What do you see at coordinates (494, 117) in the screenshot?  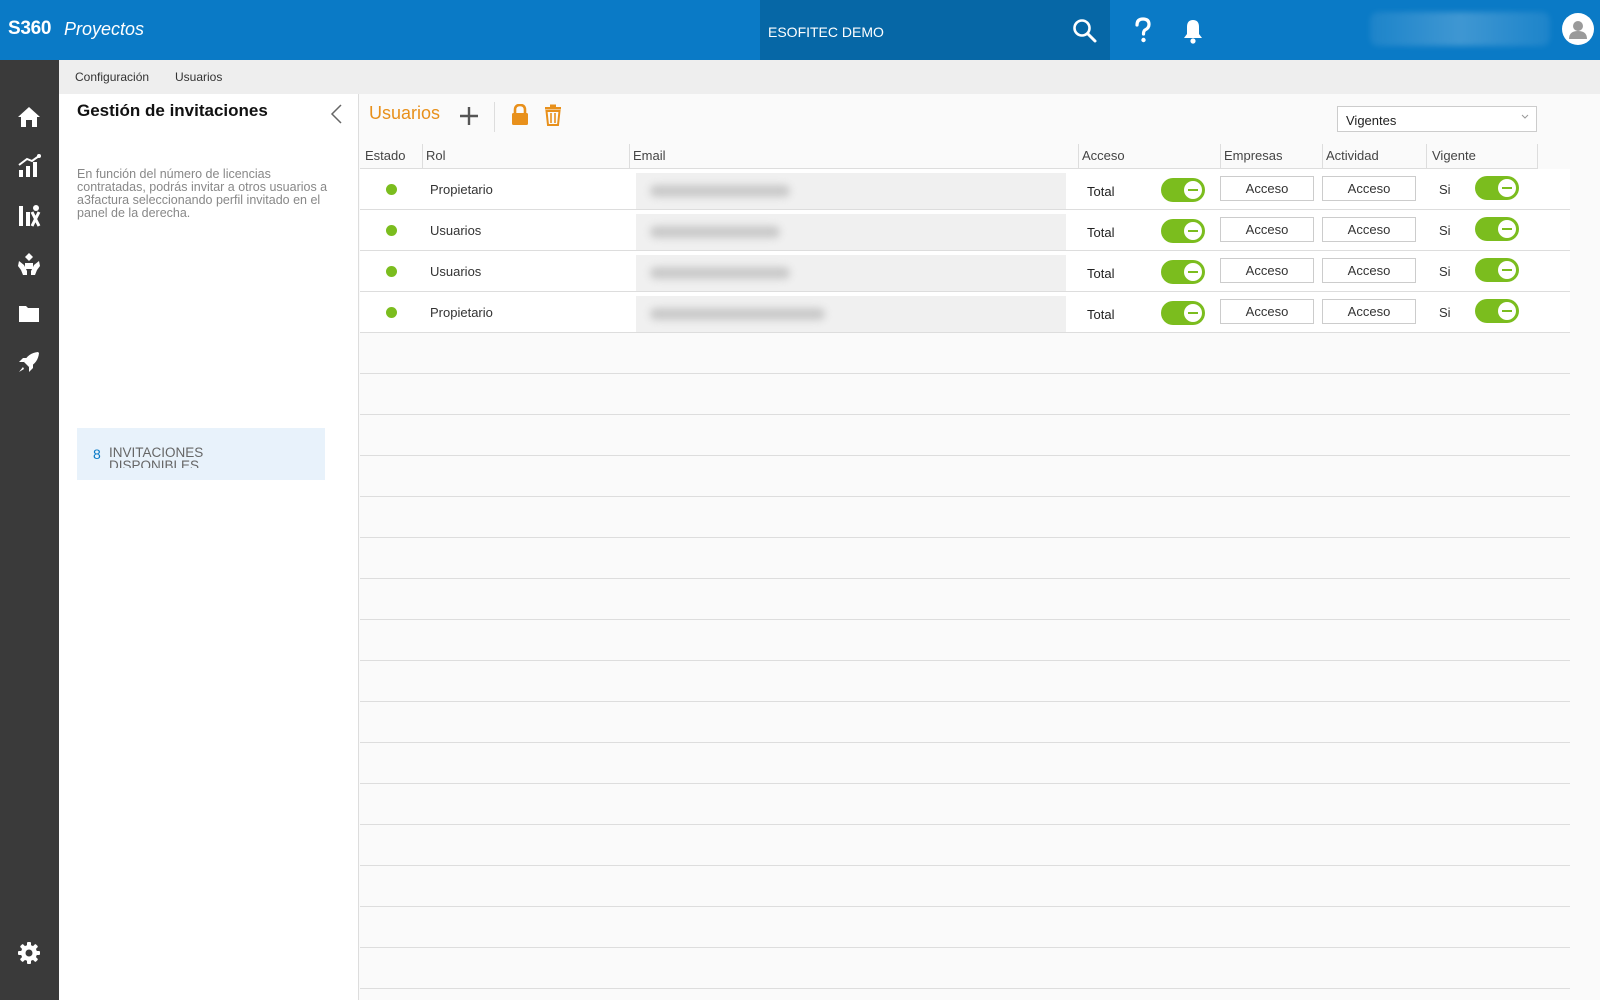 I see `toolbar-divider` at bounding box center [494, 117].